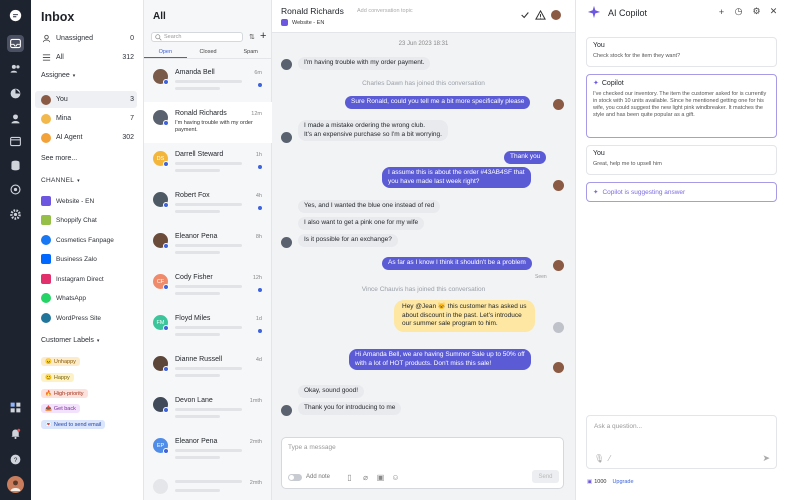  I want to click on tab-closed: Closed, so click(208, 52).